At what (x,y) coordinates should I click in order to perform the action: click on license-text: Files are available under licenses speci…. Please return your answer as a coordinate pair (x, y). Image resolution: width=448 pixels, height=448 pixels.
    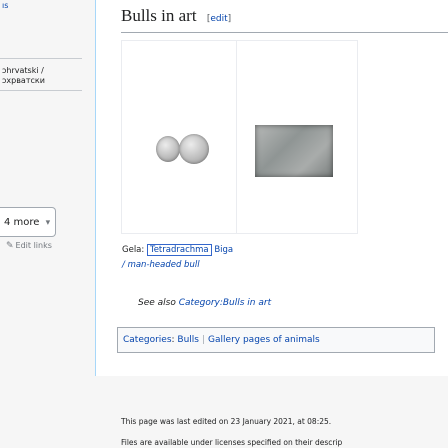
    Looking at the image, I should click on (232, 442).